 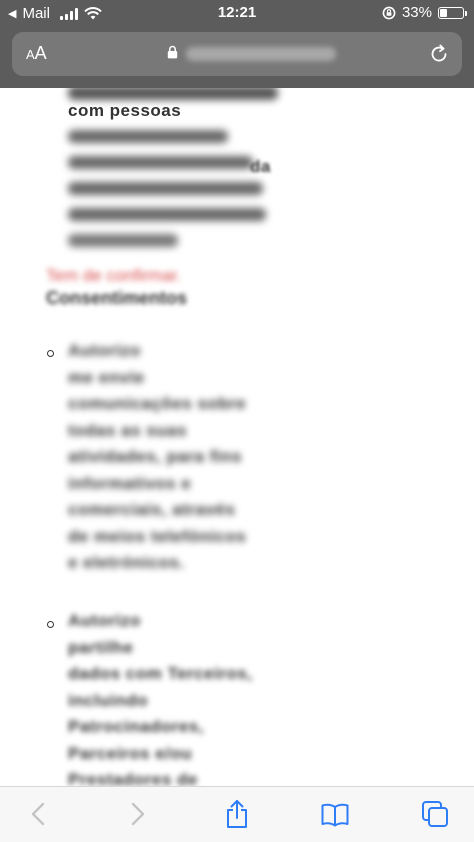 I want to click on consent-1-line: informativos e, so click(x=130, y=483).